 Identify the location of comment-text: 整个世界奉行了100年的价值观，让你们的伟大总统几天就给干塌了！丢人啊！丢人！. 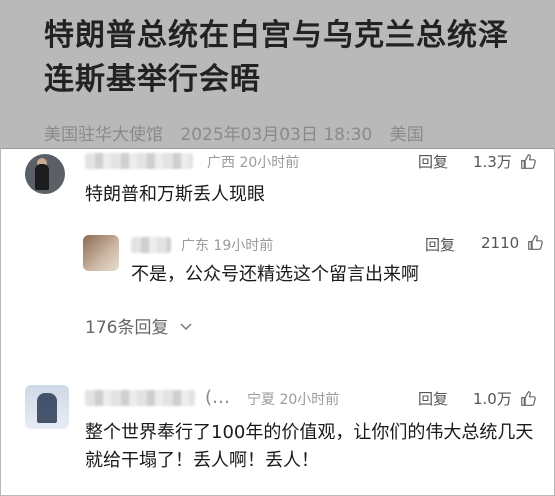
(309, 446).